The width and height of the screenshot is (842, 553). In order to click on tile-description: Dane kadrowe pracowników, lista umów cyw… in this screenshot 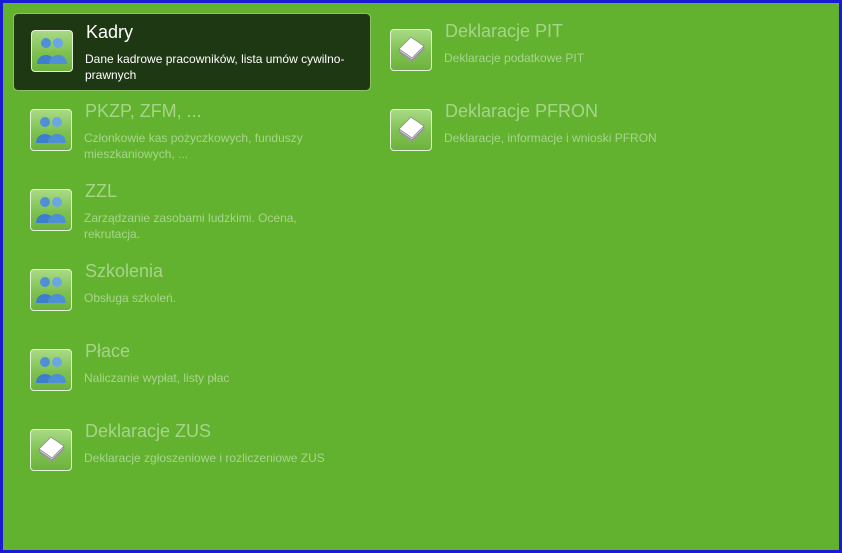, I will do `click(215, 67)`.